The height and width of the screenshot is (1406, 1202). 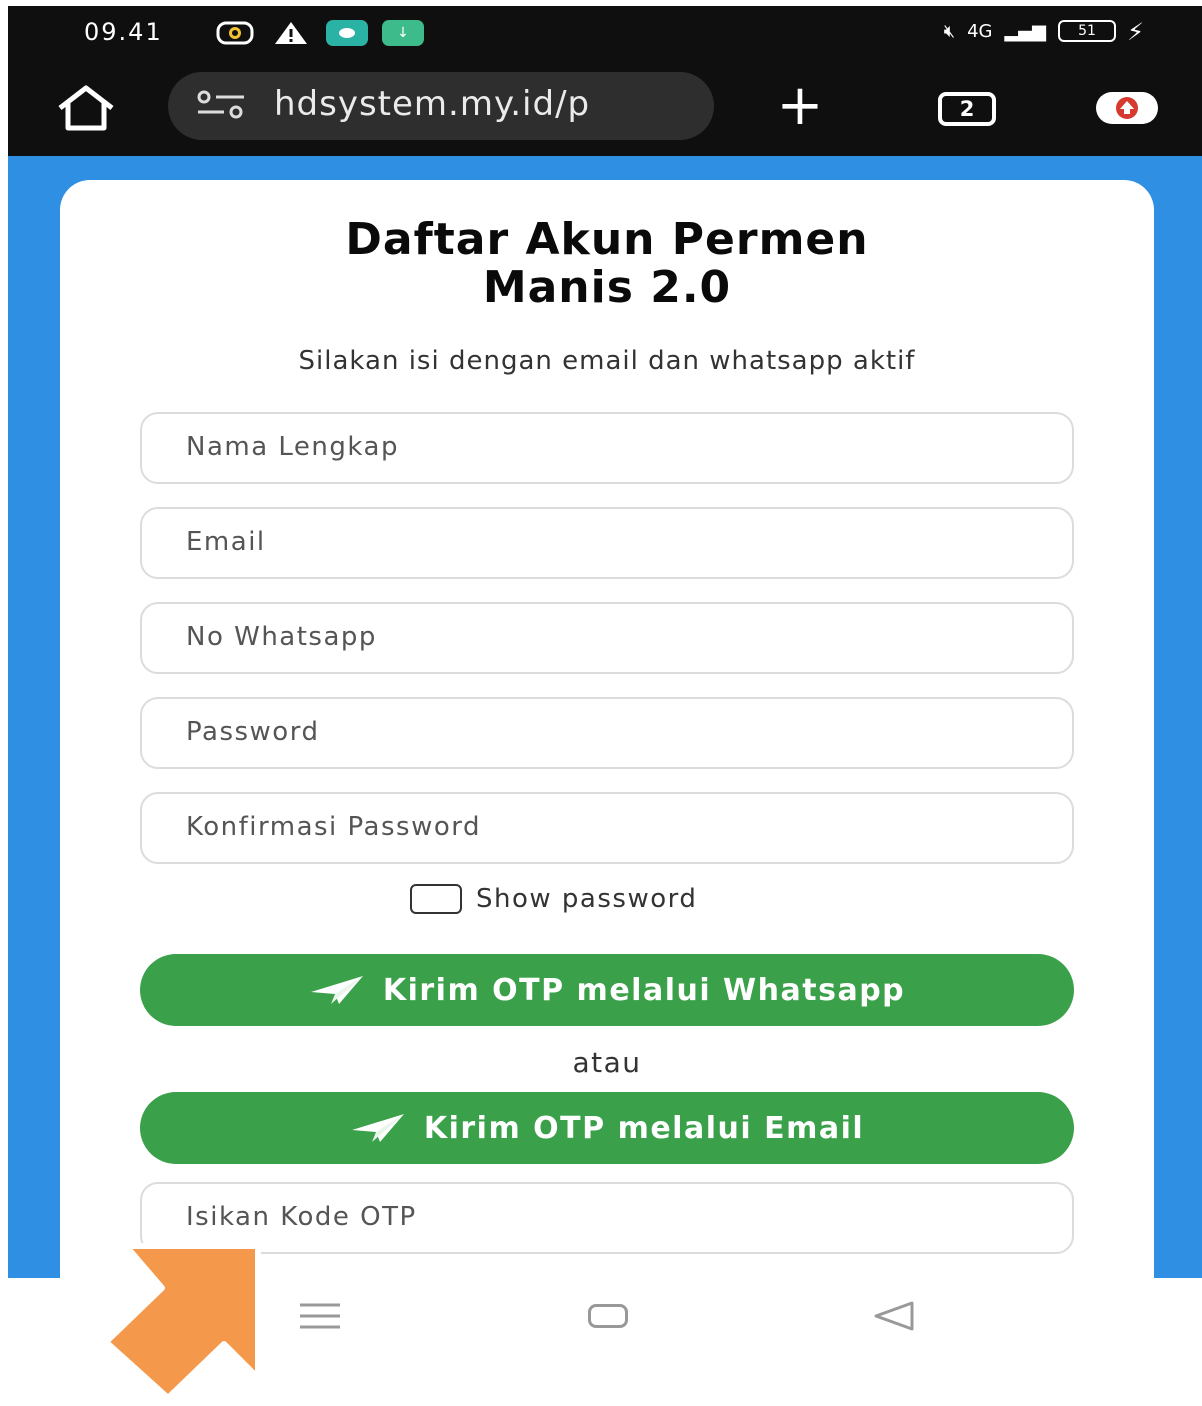 I want to click on nav-home-icon, so click(x=608, y=1316).